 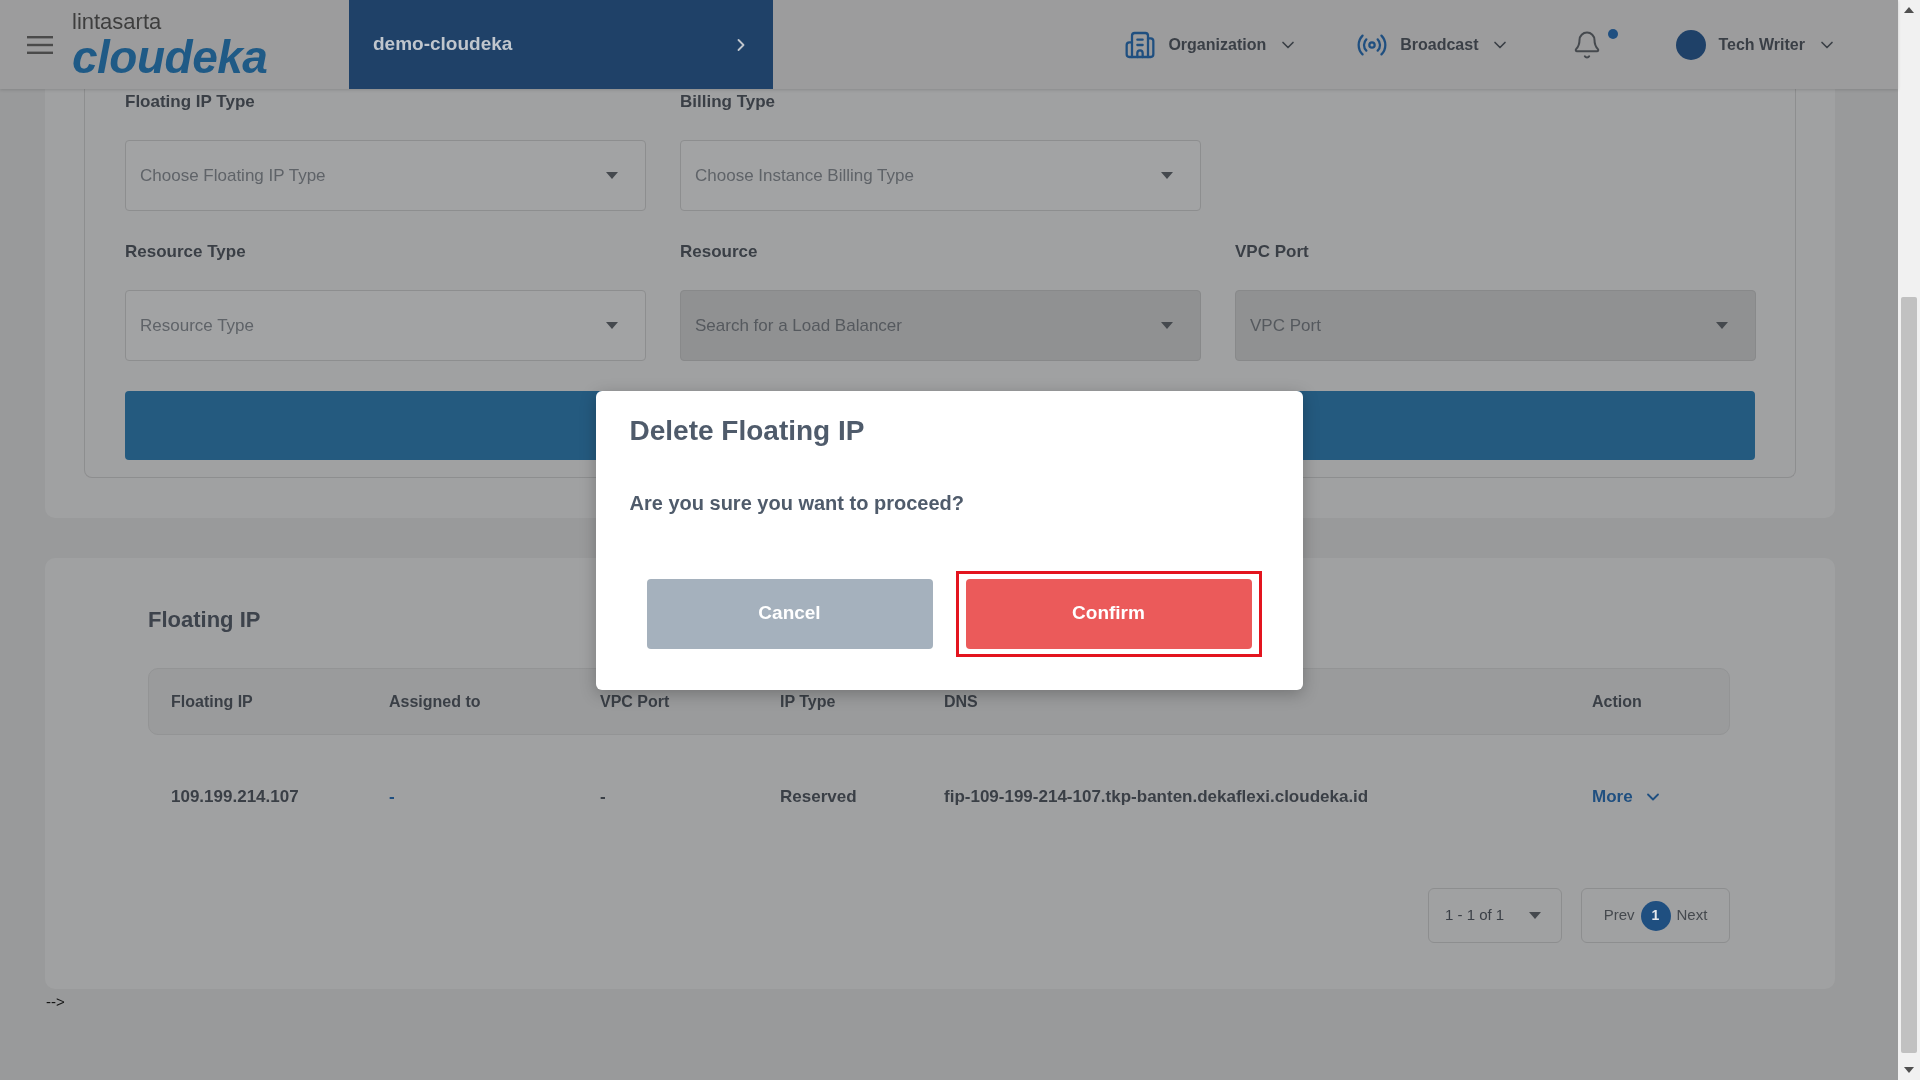 What do you see at coordinates (1156, 797) in the screenshot?
I see `table-cell-text: fip-109-199-214-107.tkp-banten.dekaflexi.cloudeka.id` at bounding box center [1156, 797].